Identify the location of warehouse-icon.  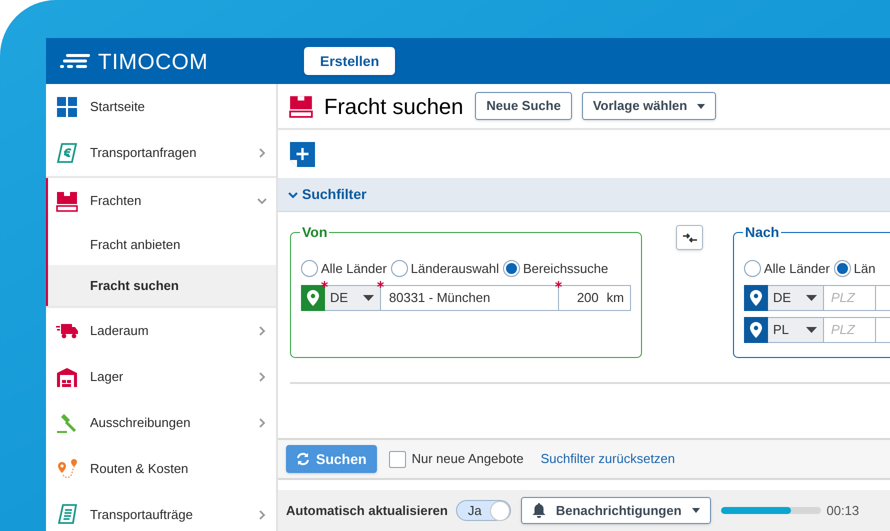
(67, 377).